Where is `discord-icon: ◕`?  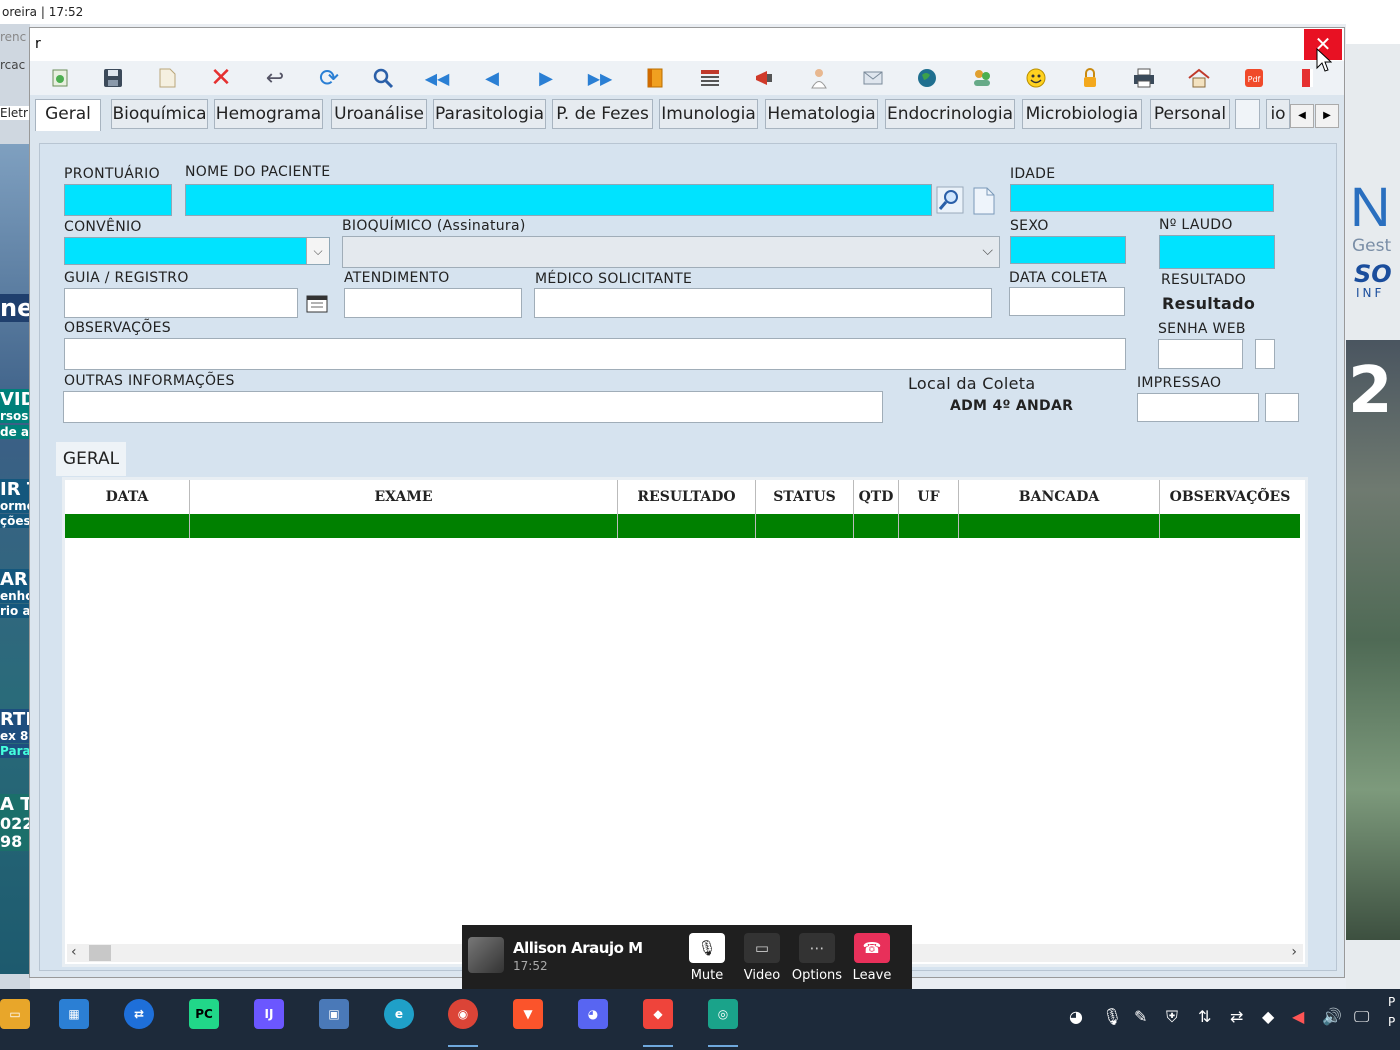
discord-icon: ◕ is located at coordinates (593, 1014).